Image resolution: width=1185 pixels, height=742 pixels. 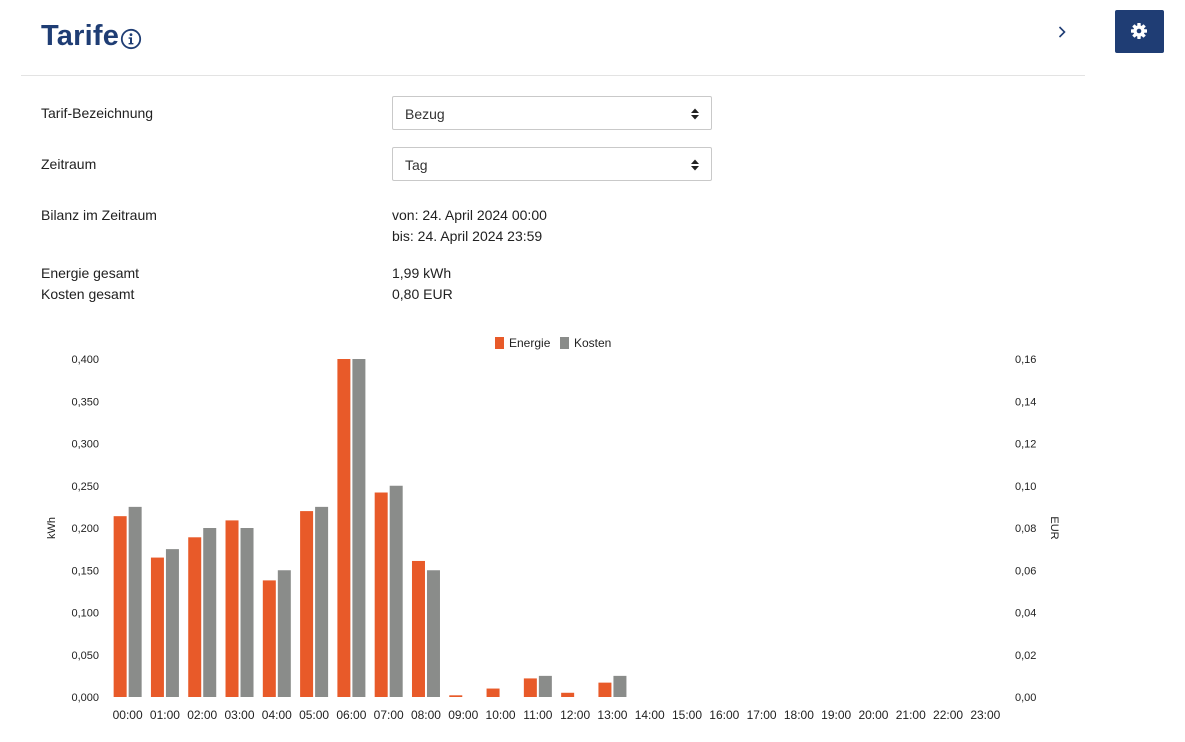 What do you see at coordinates (542, 38) in the screenshot?
I see `page-header: Tarife` at bounding box center [542, 38].